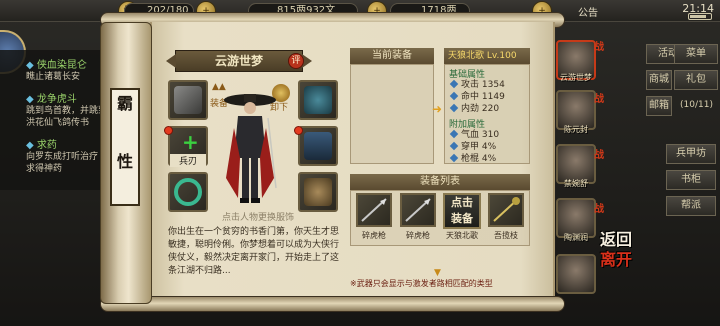  Describe the element at coordinates (124, 103) in the screenshot. I see `attribute-char: 霸` at that location.